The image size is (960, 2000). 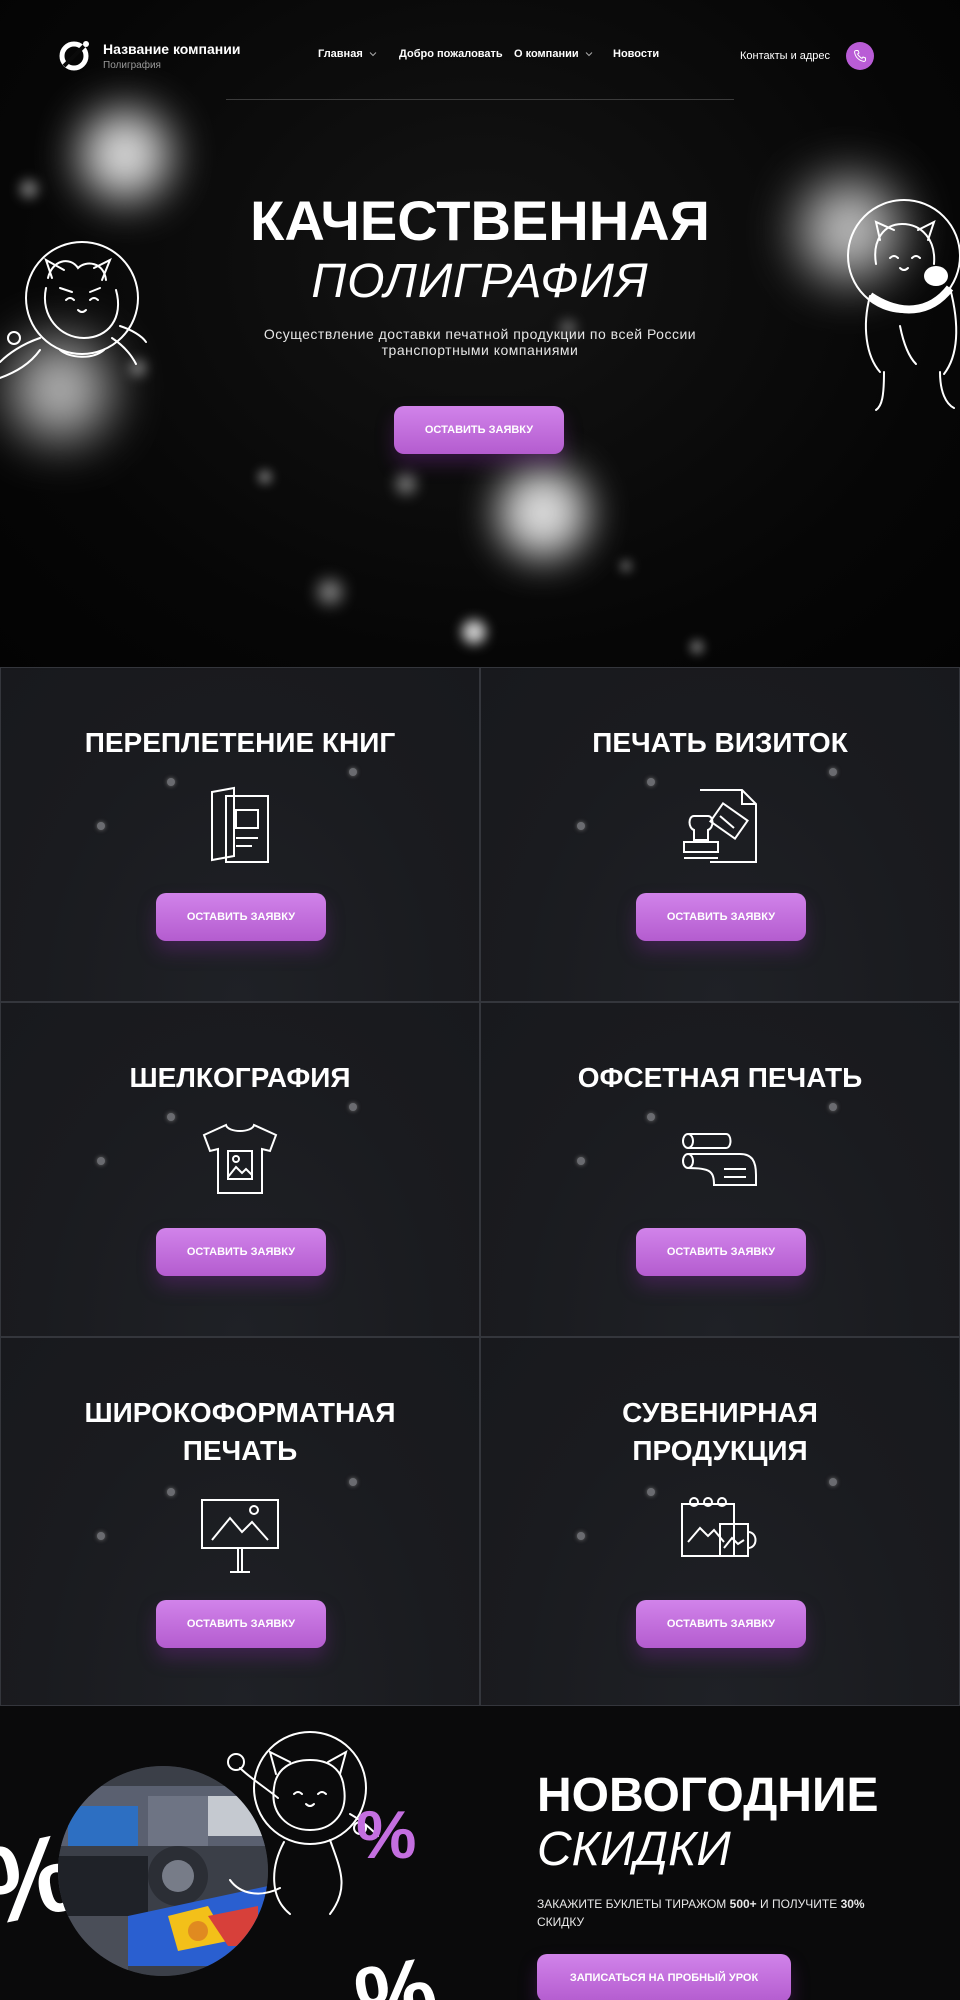 I want to click on nav-item-home: Главная, so click(x=348, y=54).